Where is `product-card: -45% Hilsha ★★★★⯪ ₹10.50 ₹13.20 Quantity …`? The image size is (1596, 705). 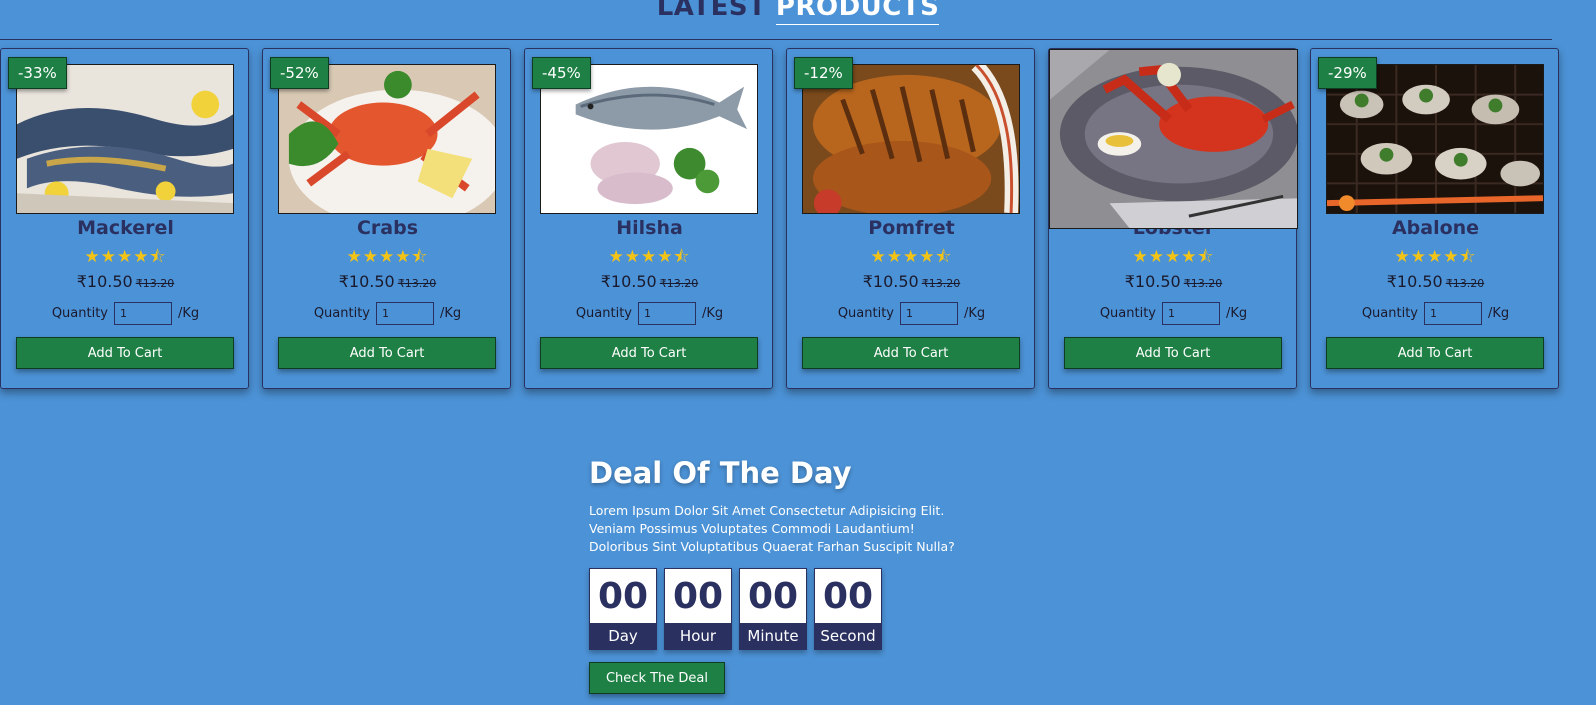 product-card: -45% Hilsha ★★★★⯪ ₹10.50 ₹13.20 Quantity … is located at coordinates (648, 218).